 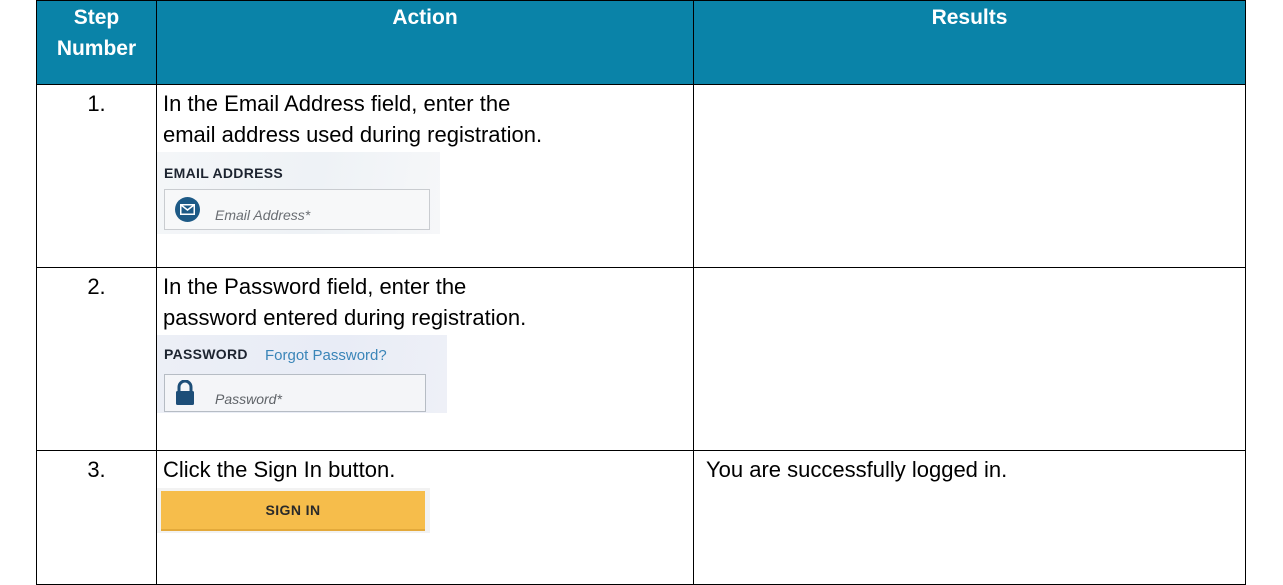 What do you see at coordinates (315, 286) in the screenshot?
I see `action-text-line: In the Password field, enter the` at bounding box center [315, 286].